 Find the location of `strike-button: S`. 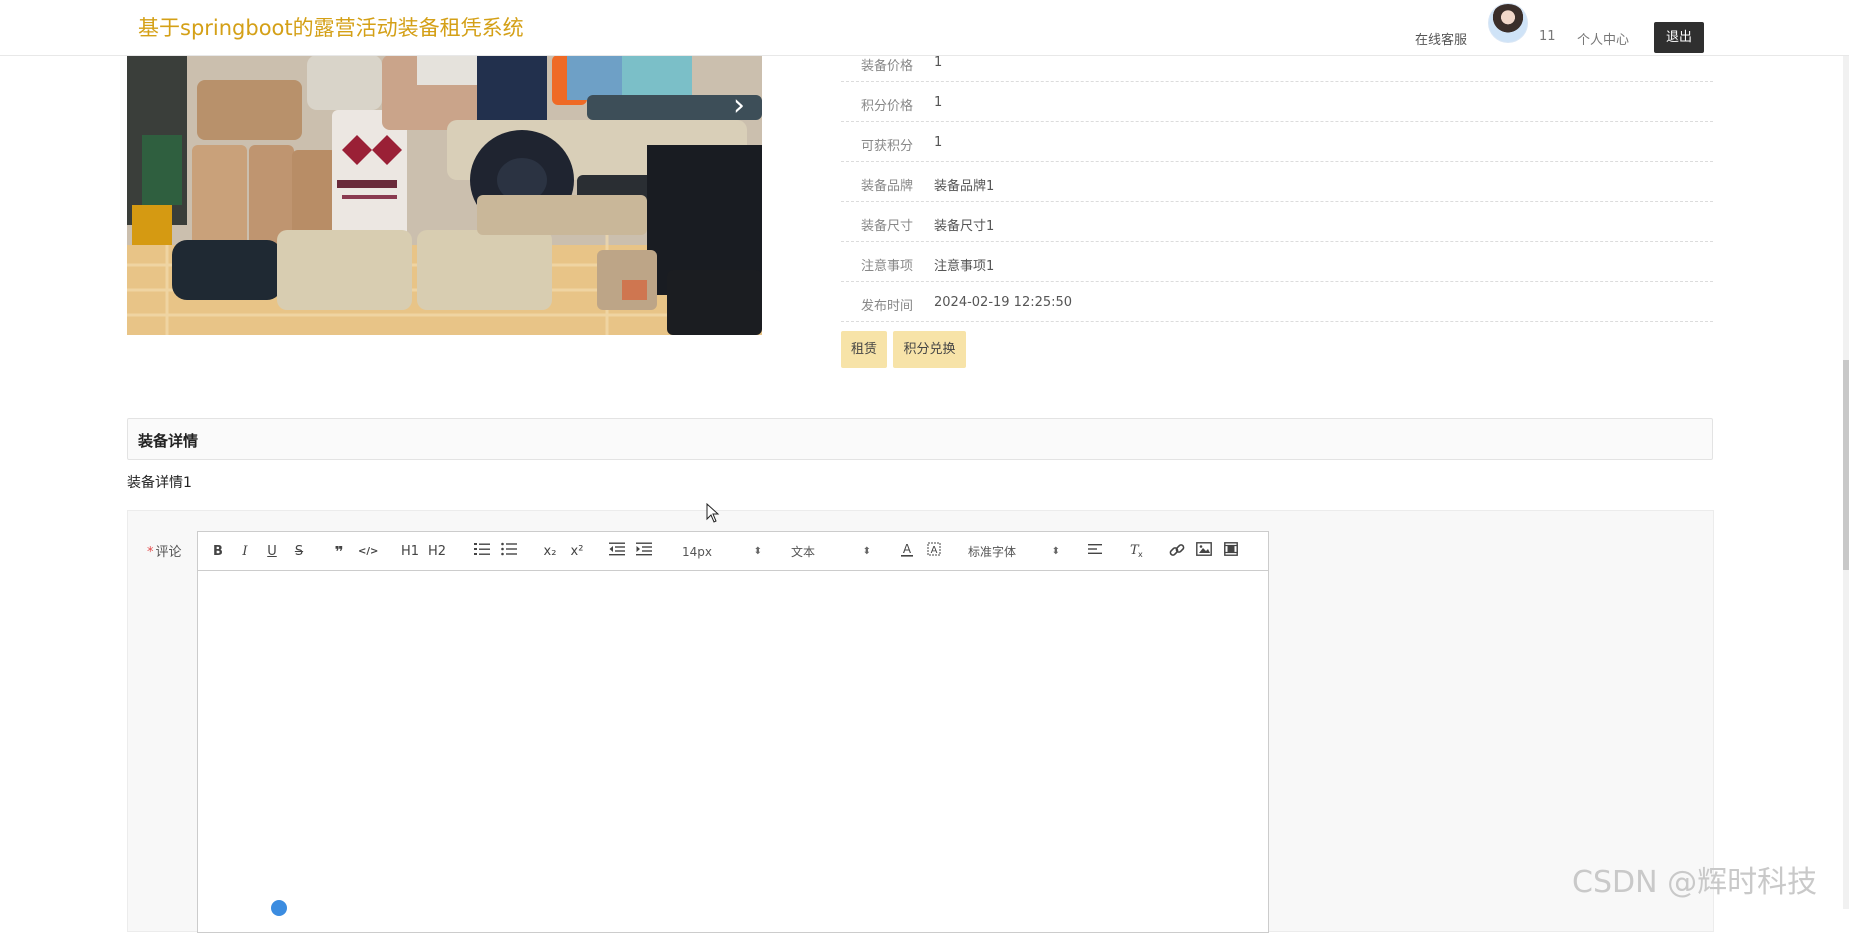

strike-button: S is located at coordinates (299, 552).